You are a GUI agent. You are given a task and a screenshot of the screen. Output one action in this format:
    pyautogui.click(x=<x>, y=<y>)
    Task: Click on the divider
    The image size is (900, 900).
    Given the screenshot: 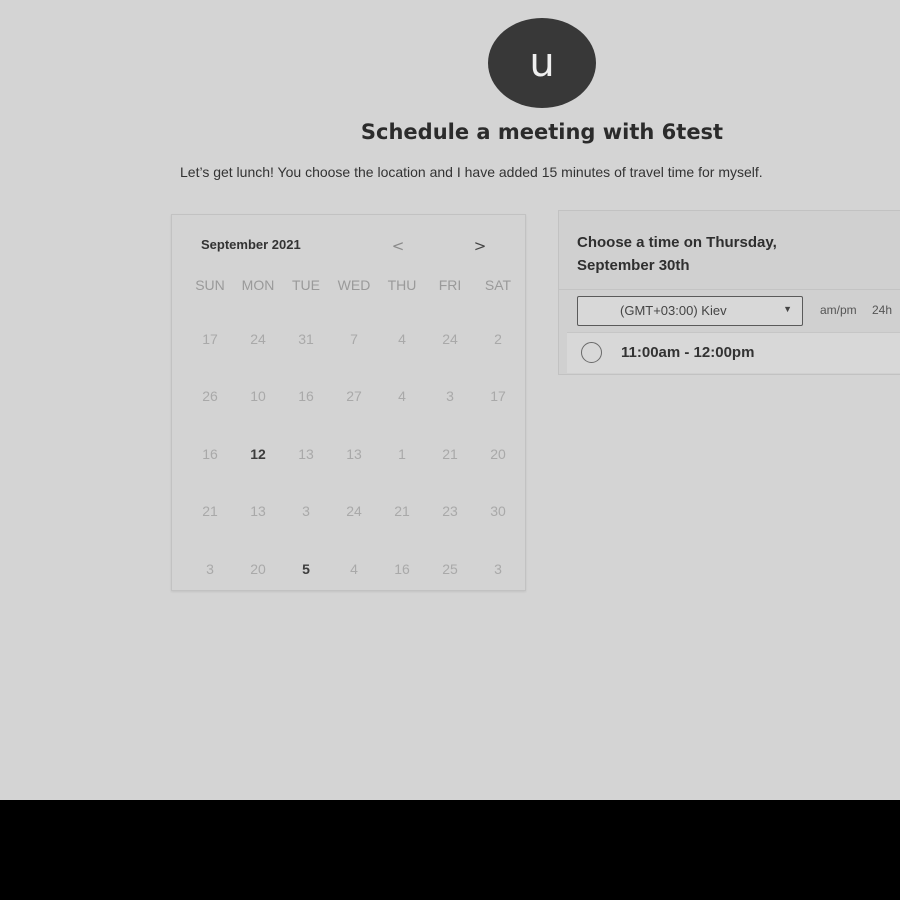 What is the action you would take?
    pyautogui.click(x=729, y=289)
    